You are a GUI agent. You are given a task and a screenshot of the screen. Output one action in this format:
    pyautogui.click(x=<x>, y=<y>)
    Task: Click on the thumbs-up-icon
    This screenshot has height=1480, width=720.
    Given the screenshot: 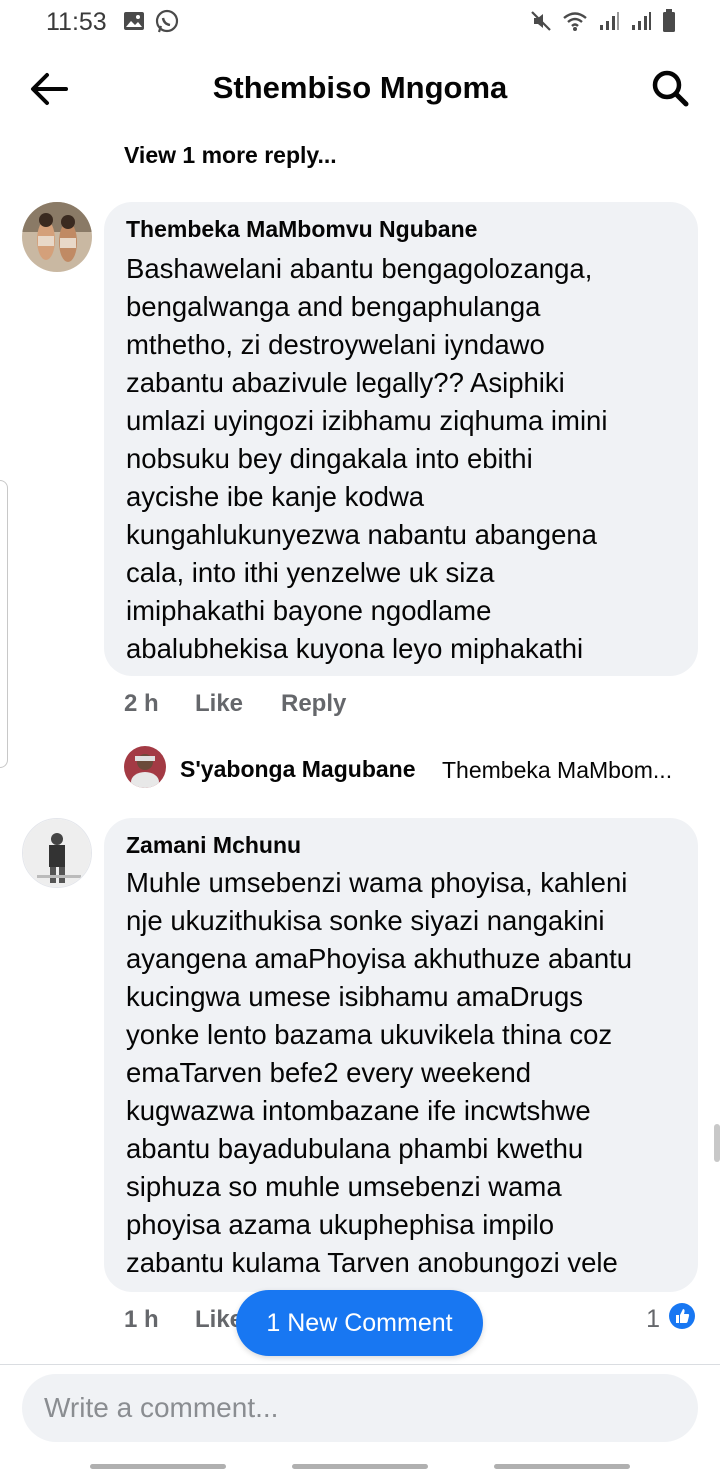 What is the action you would take?
    pyautogui.click(x=682, y=1319)
    